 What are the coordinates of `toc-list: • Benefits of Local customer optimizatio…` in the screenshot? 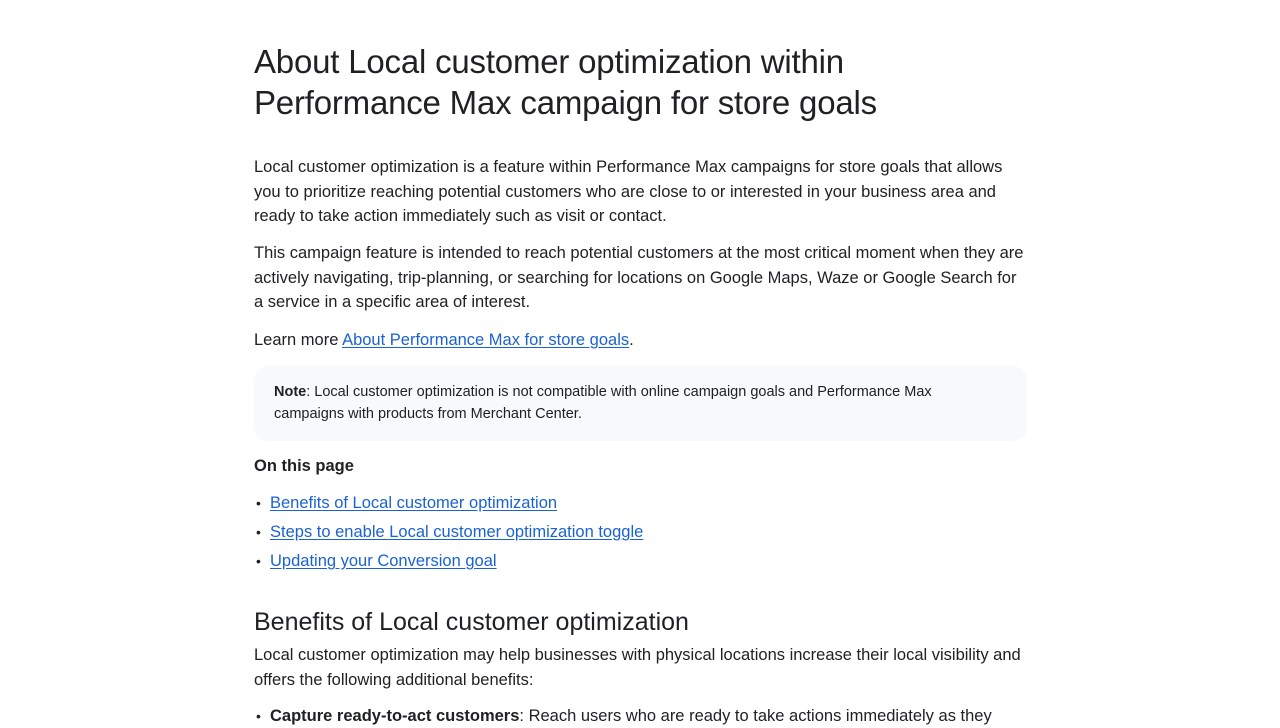 It's located at (448, 533).